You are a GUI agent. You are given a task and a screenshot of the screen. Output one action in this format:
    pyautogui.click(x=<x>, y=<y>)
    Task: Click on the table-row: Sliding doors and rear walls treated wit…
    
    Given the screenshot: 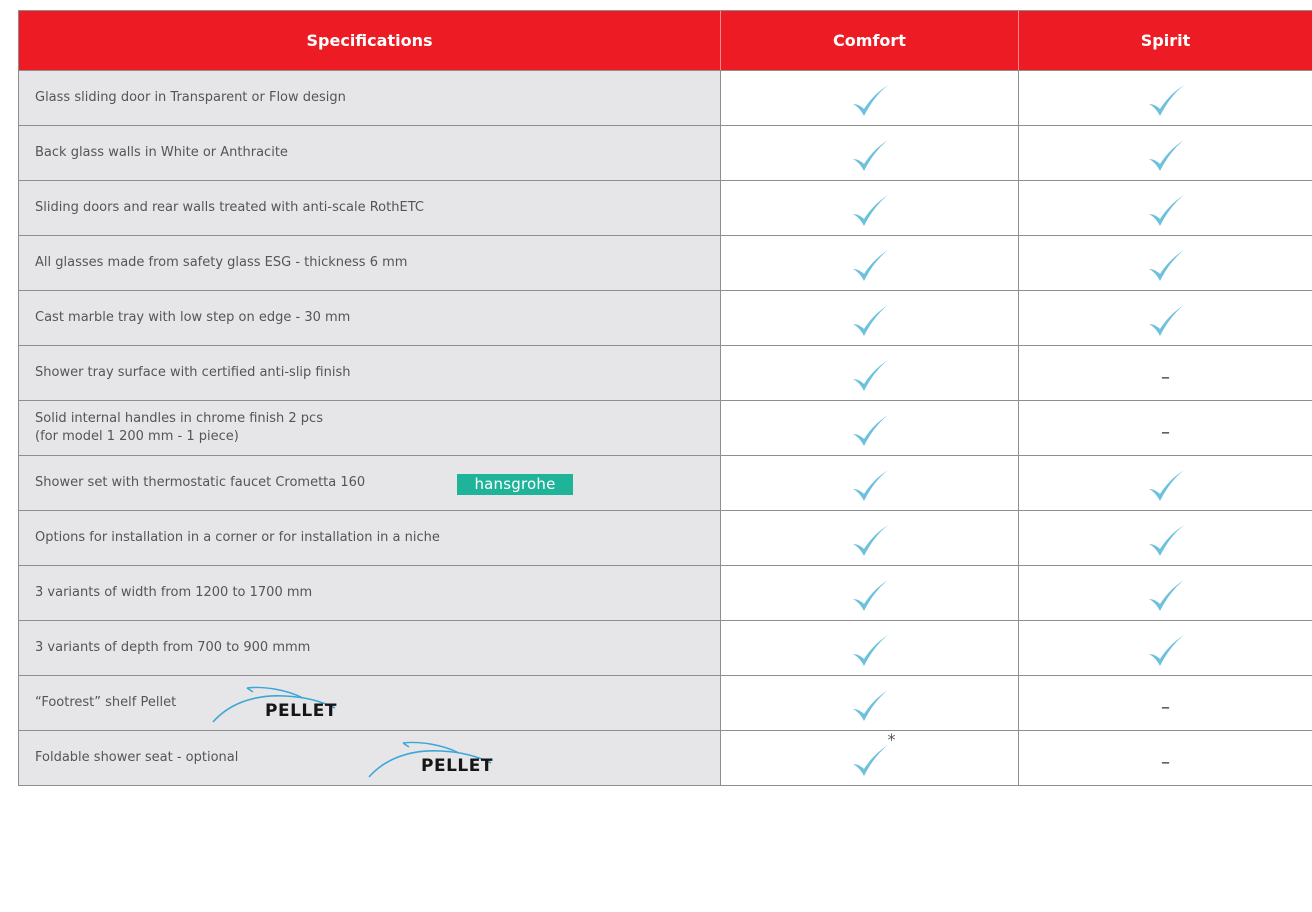 What is the action you would take?
    pyautogui.click(x=665, y=208)
    